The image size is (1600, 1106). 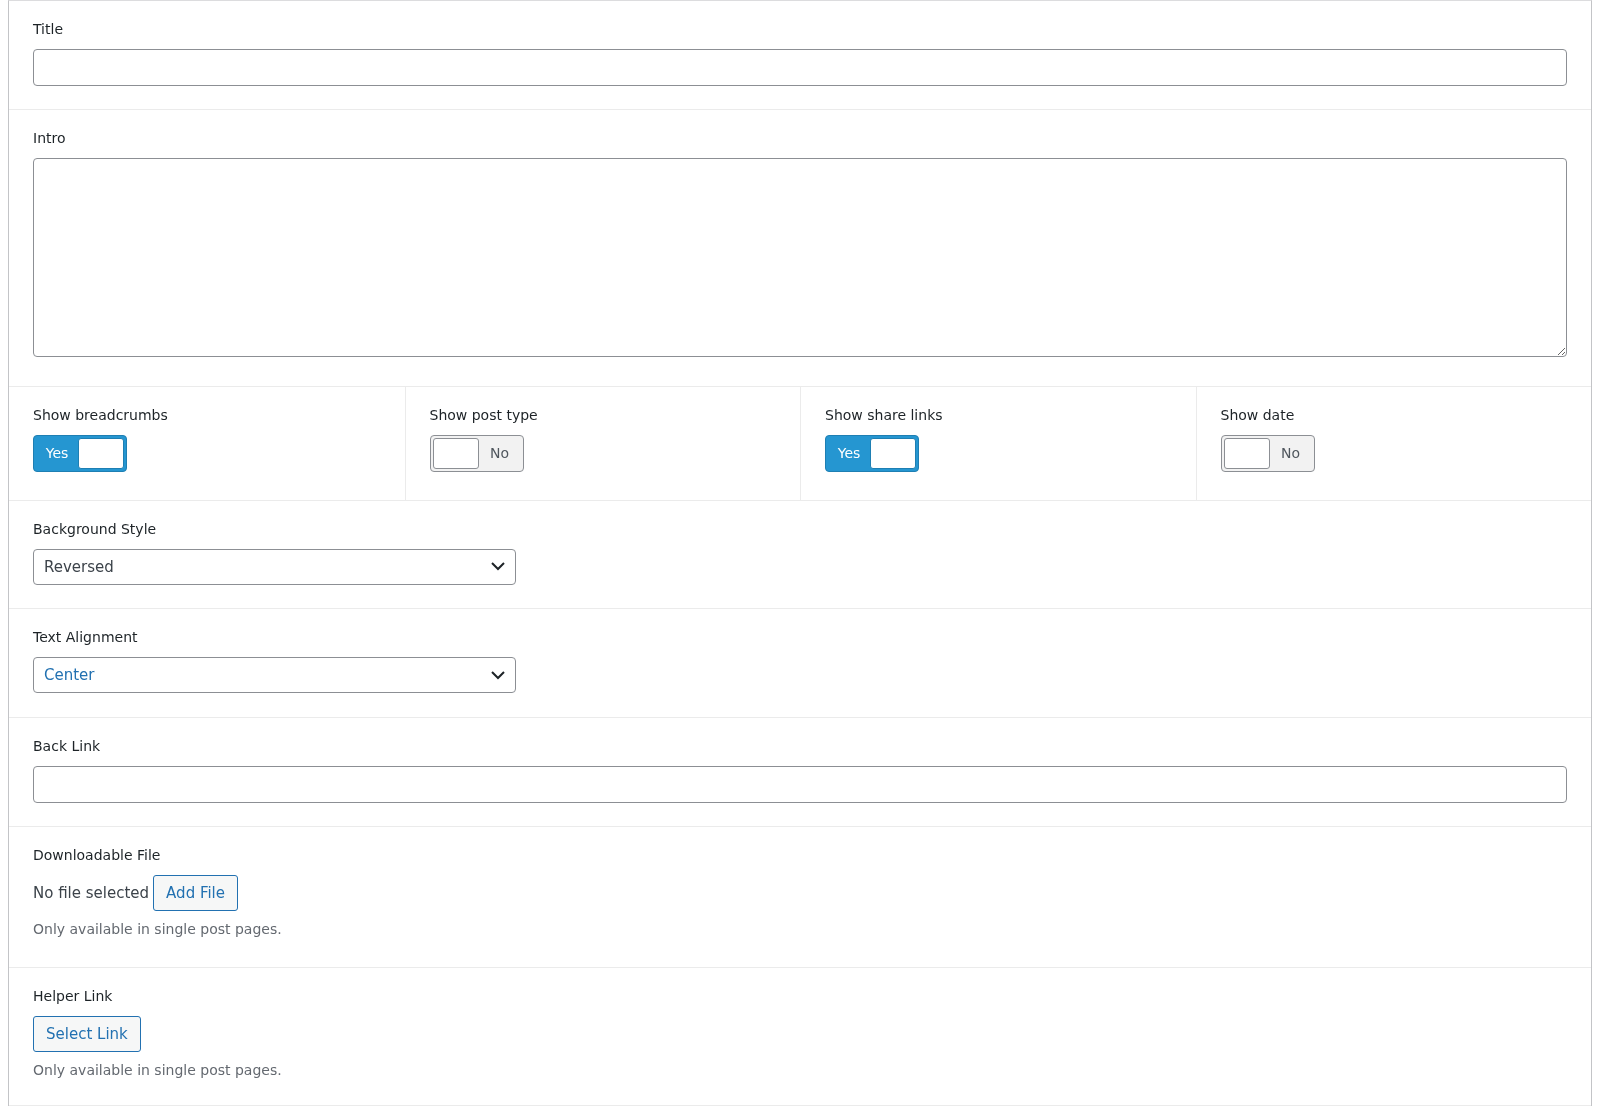 I want to click on field-label: Background Style, so click(x=95, y=528).